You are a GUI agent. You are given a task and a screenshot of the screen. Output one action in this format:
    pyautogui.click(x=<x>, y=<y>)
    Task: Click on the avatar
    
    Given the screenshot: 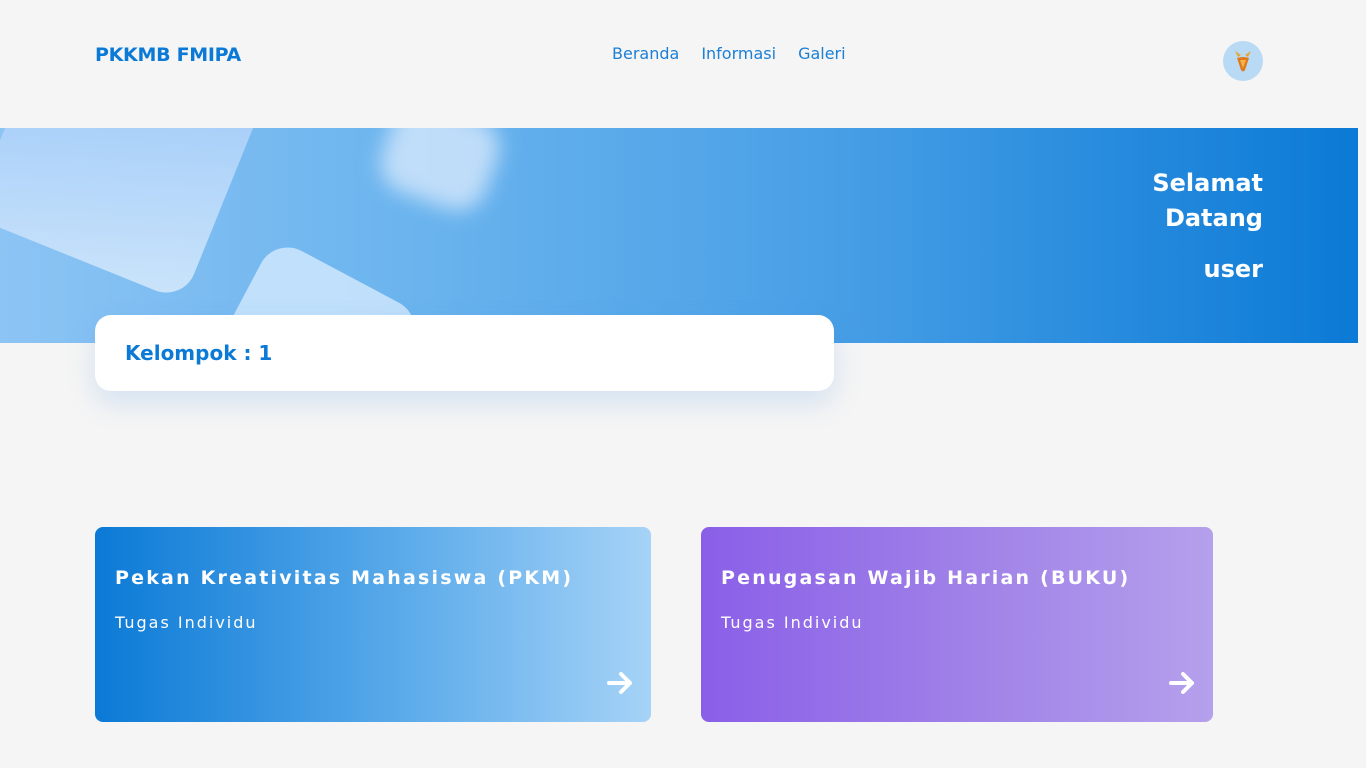 What is the action you would take?
    pyautogui.click(x=1243, y=61)
    